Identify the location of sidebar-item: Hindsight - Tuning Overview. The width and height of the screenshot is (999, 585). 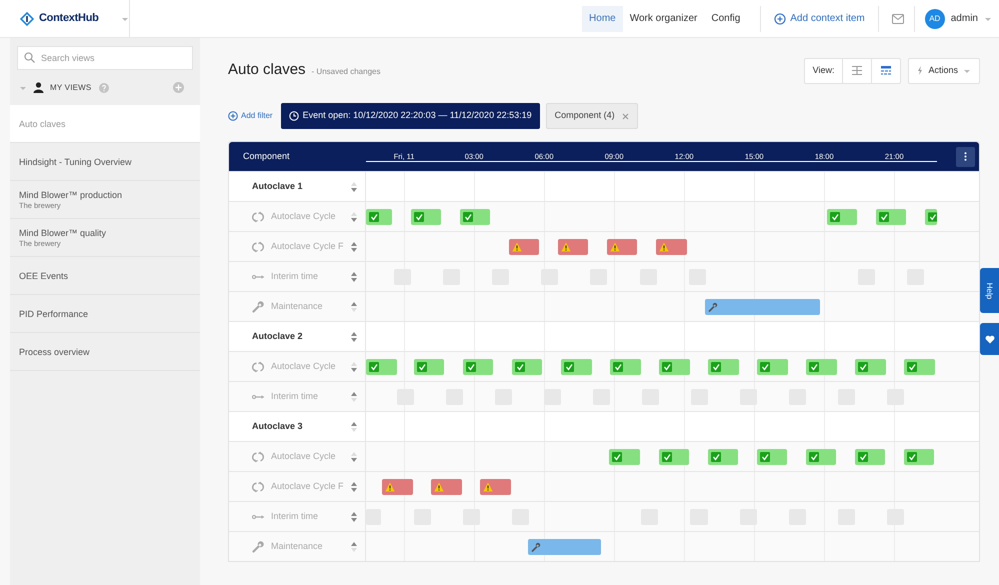
(105, 162).